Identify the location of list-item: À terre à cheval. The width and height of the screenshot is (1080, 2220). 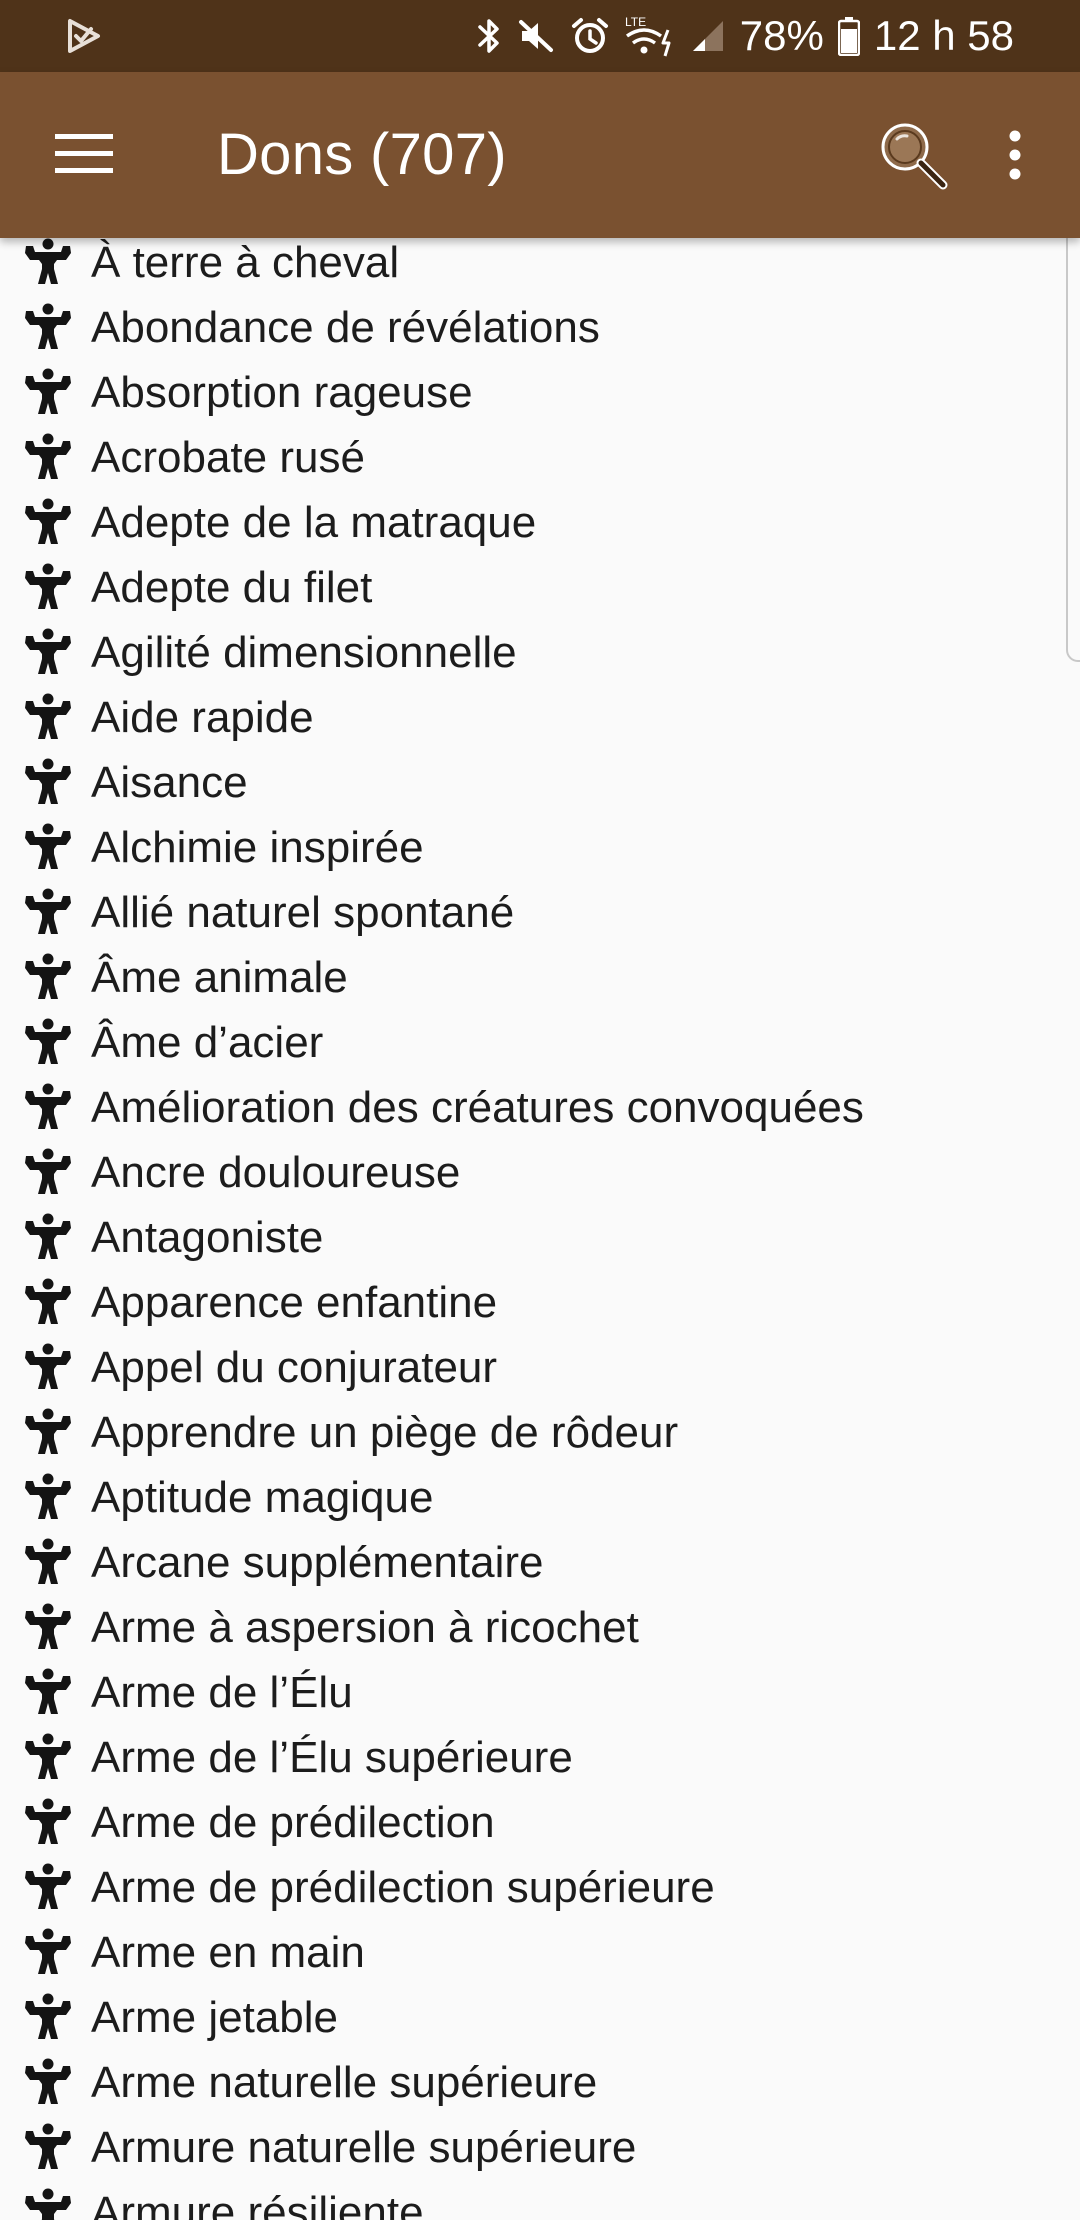
(535, 266).